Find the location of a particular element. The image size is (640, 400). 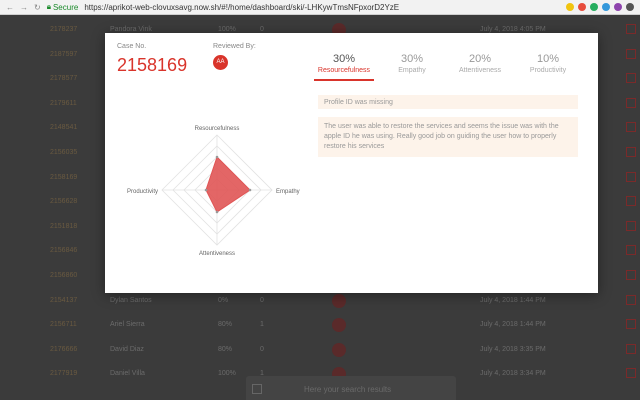

tab-attentiveness: 20% Attentiveness is located at coordinates (480, 63).